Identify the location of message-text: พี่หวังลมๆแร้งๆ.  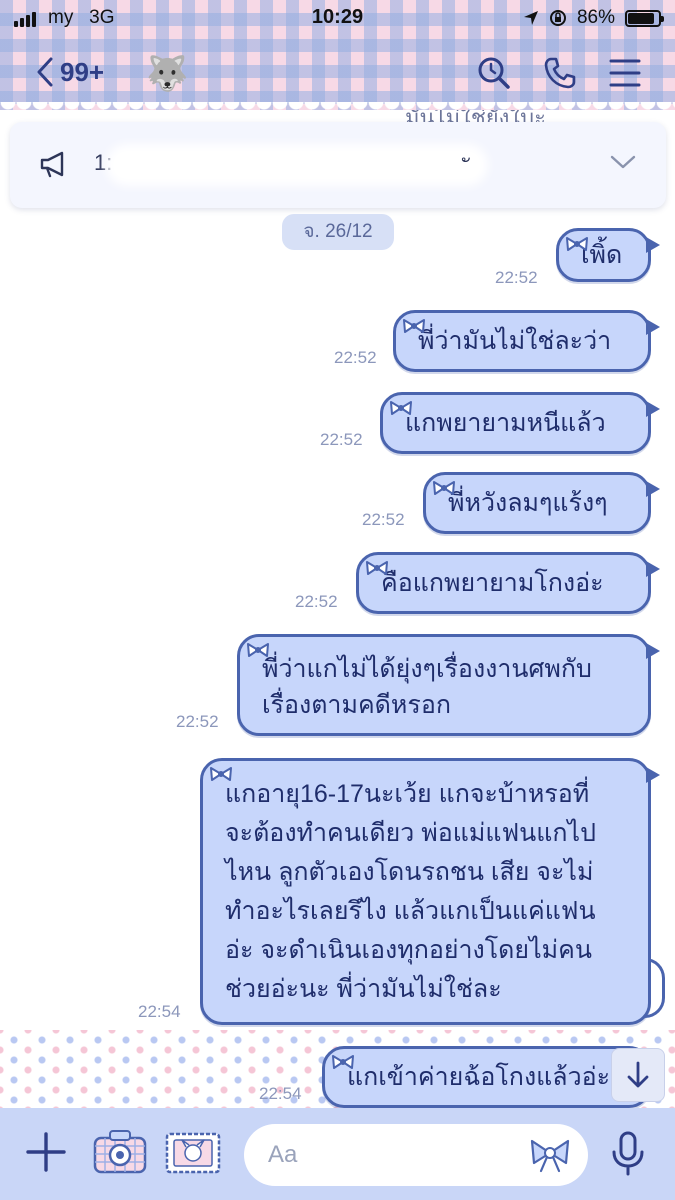
(528, 503).